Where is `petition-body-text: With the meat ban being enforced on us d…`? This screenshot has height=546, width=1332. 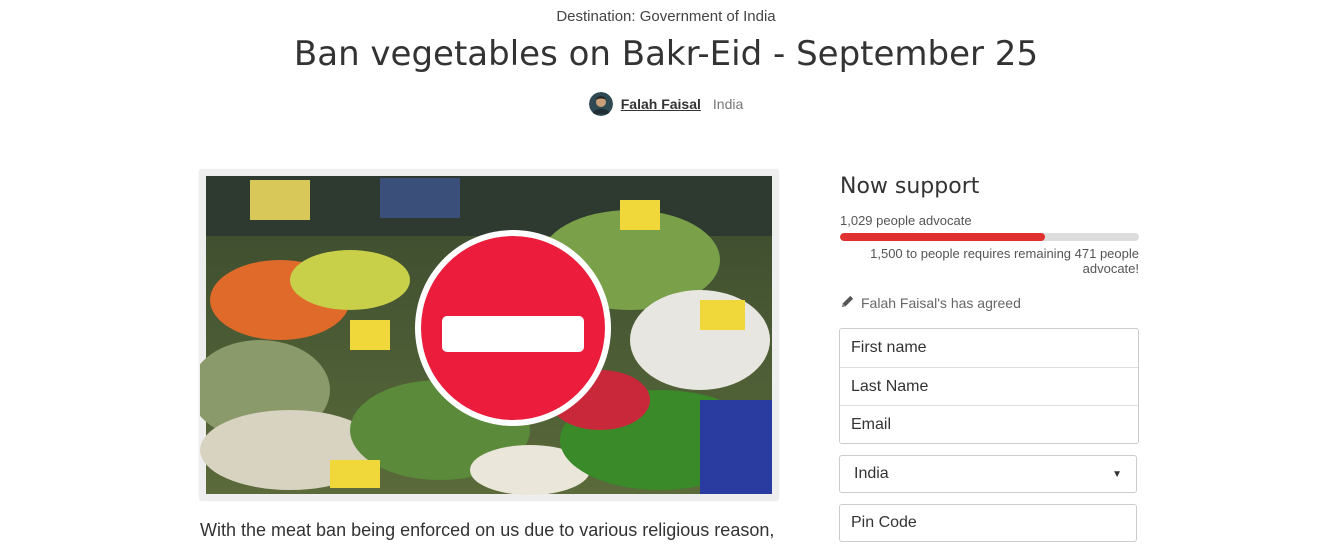
petition-body-text: With the meat ban being enforced on us d… is located at coordinates (487, 530).